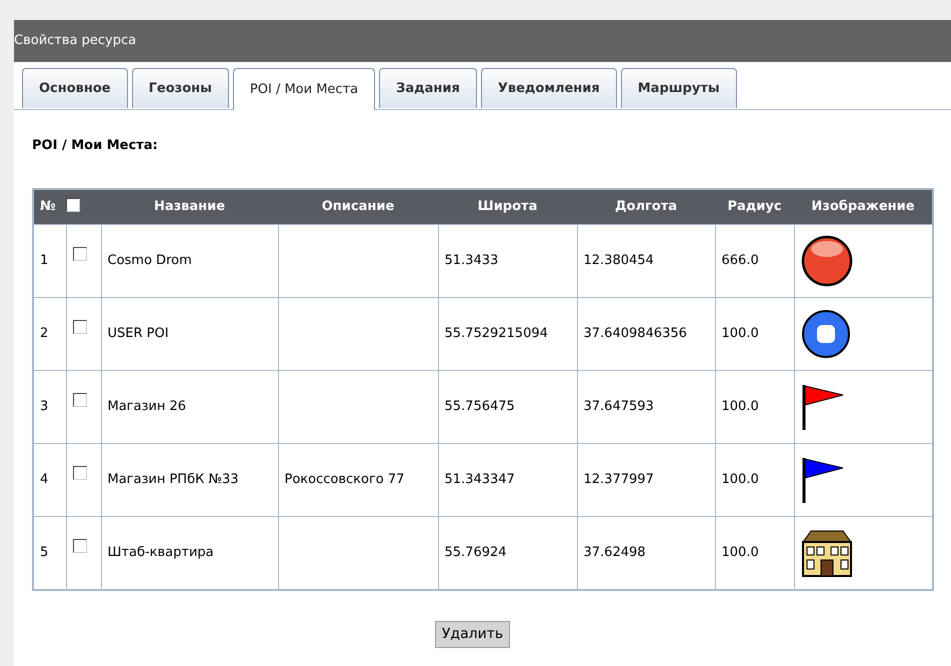 This screenshot has width=951, height=666. Describe the element at coordinates (646, 407) in the screenshot. I see `table-cell: 37.647593` at that location.